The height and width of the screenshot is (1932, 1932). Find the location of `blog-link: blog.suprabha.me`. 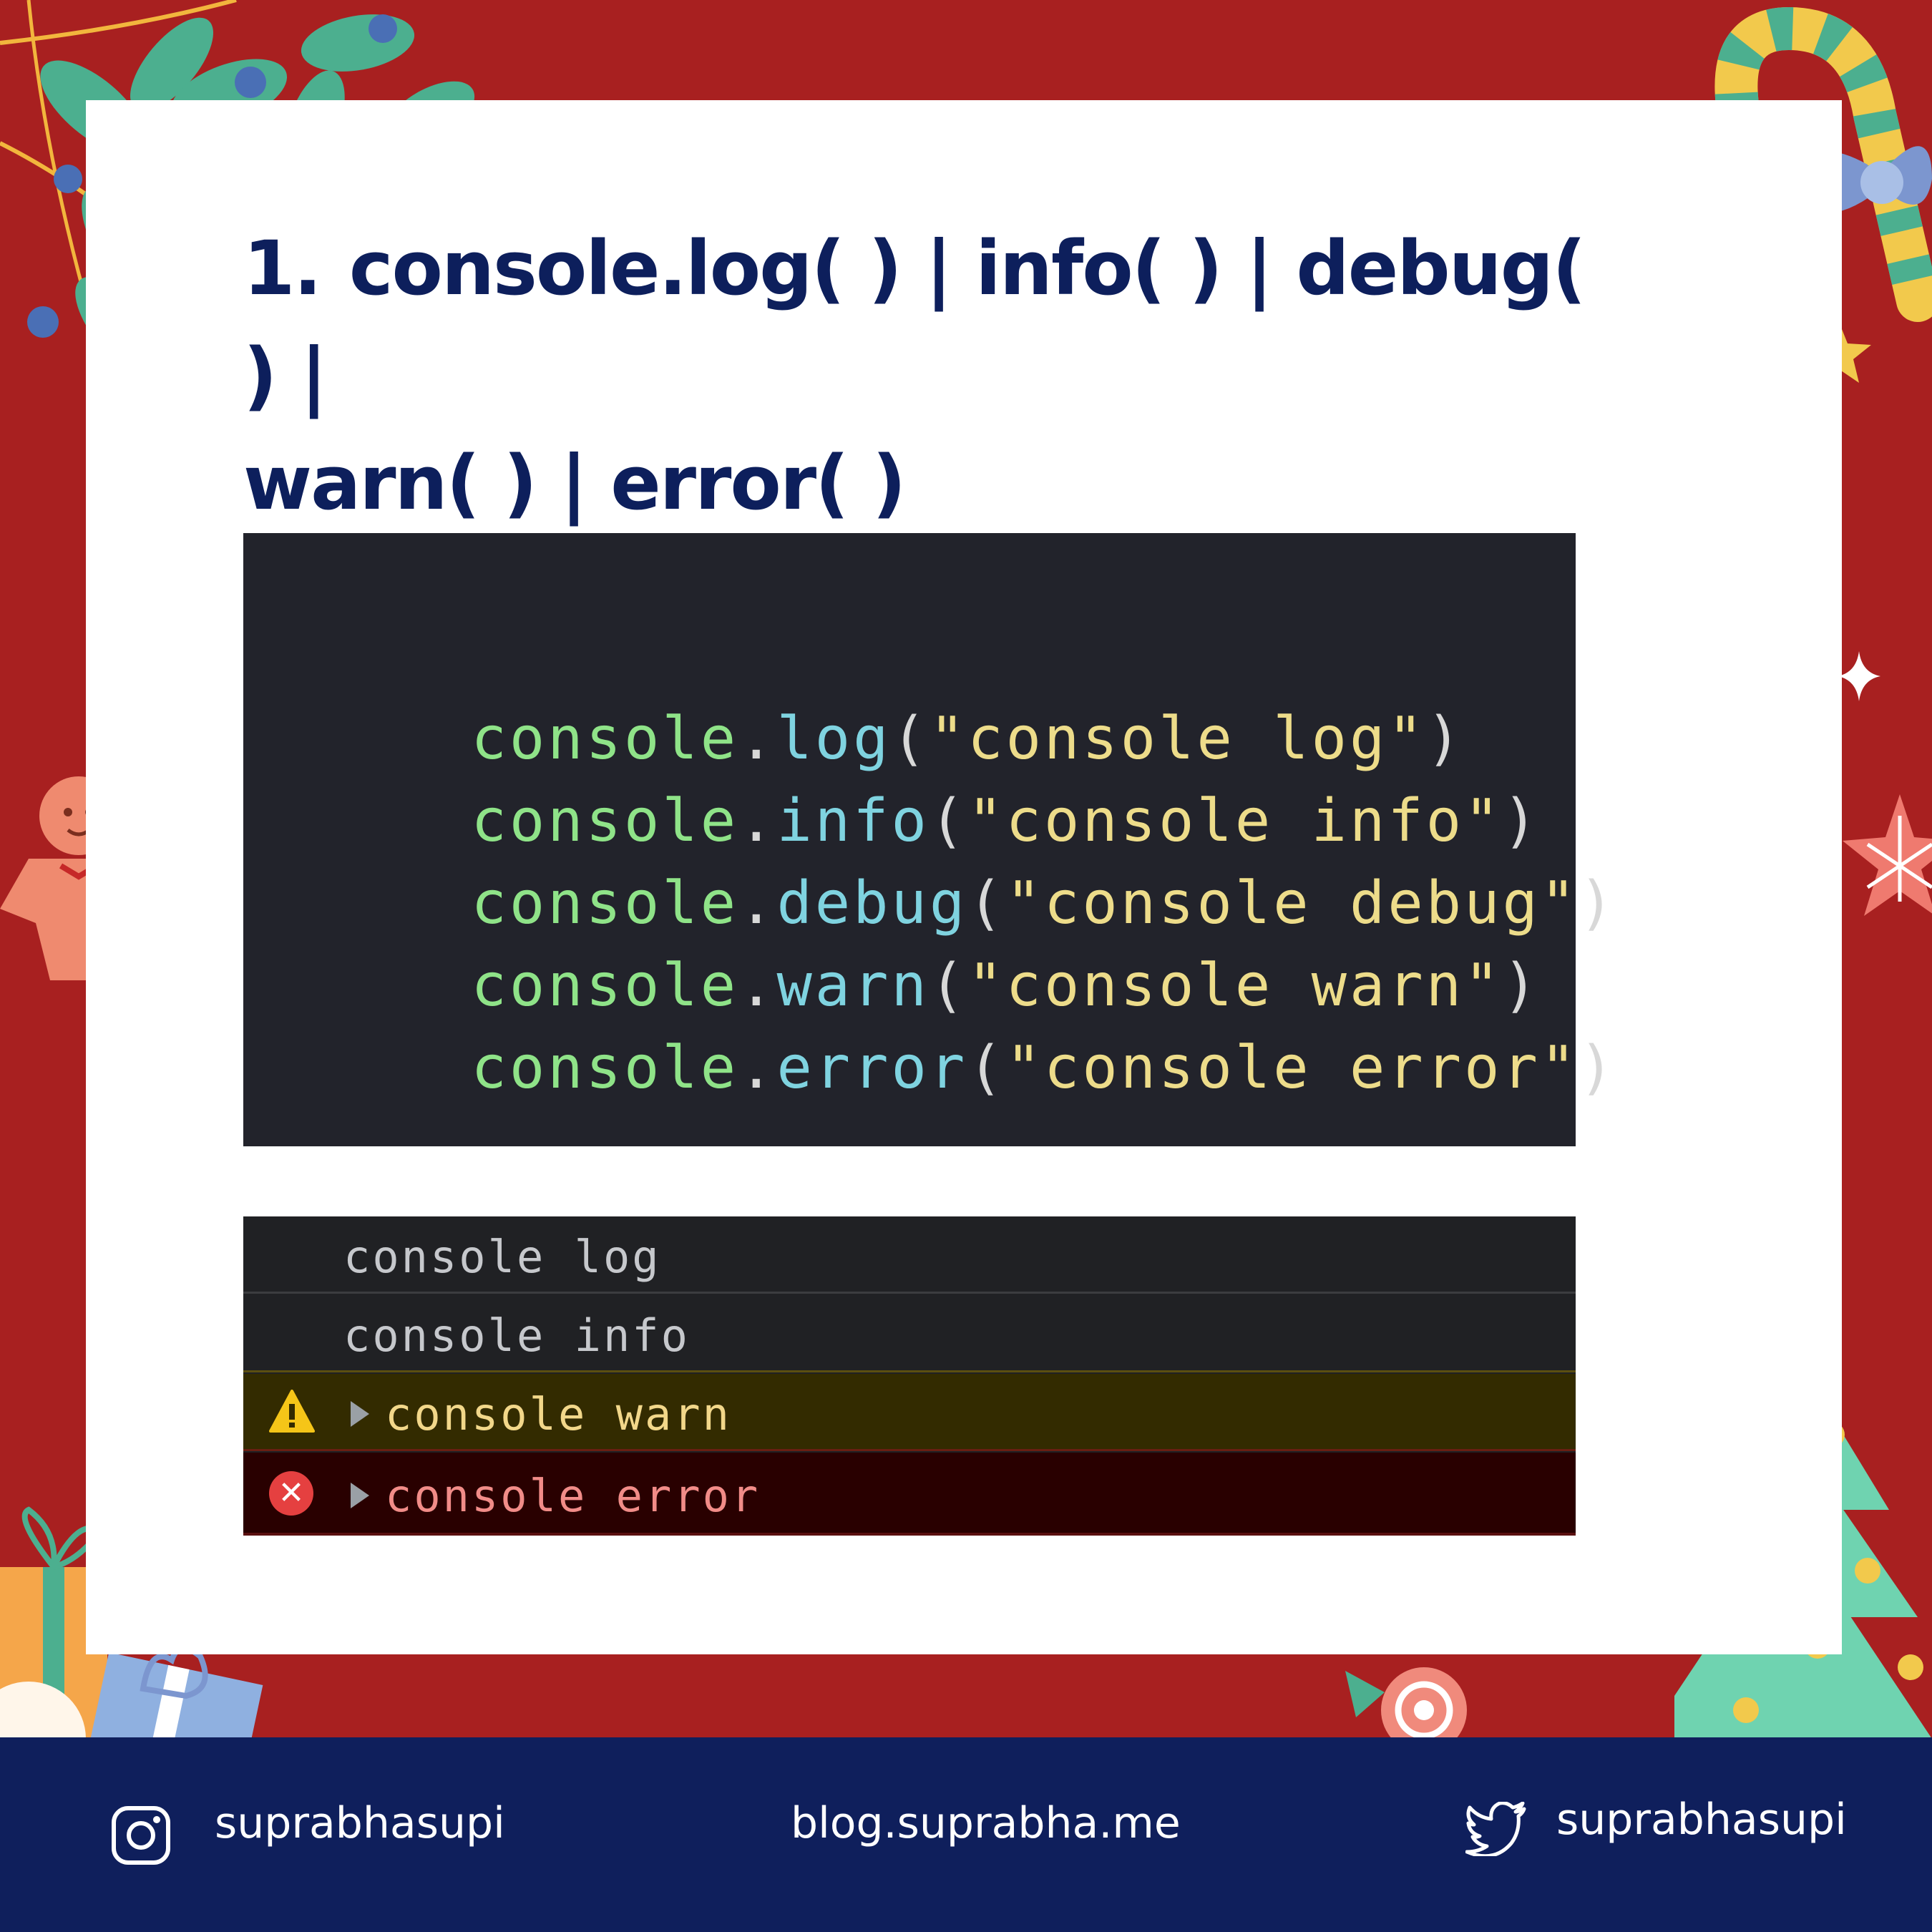

blog-link: blog.suprabha.me is located at coordinates (986, 1823).